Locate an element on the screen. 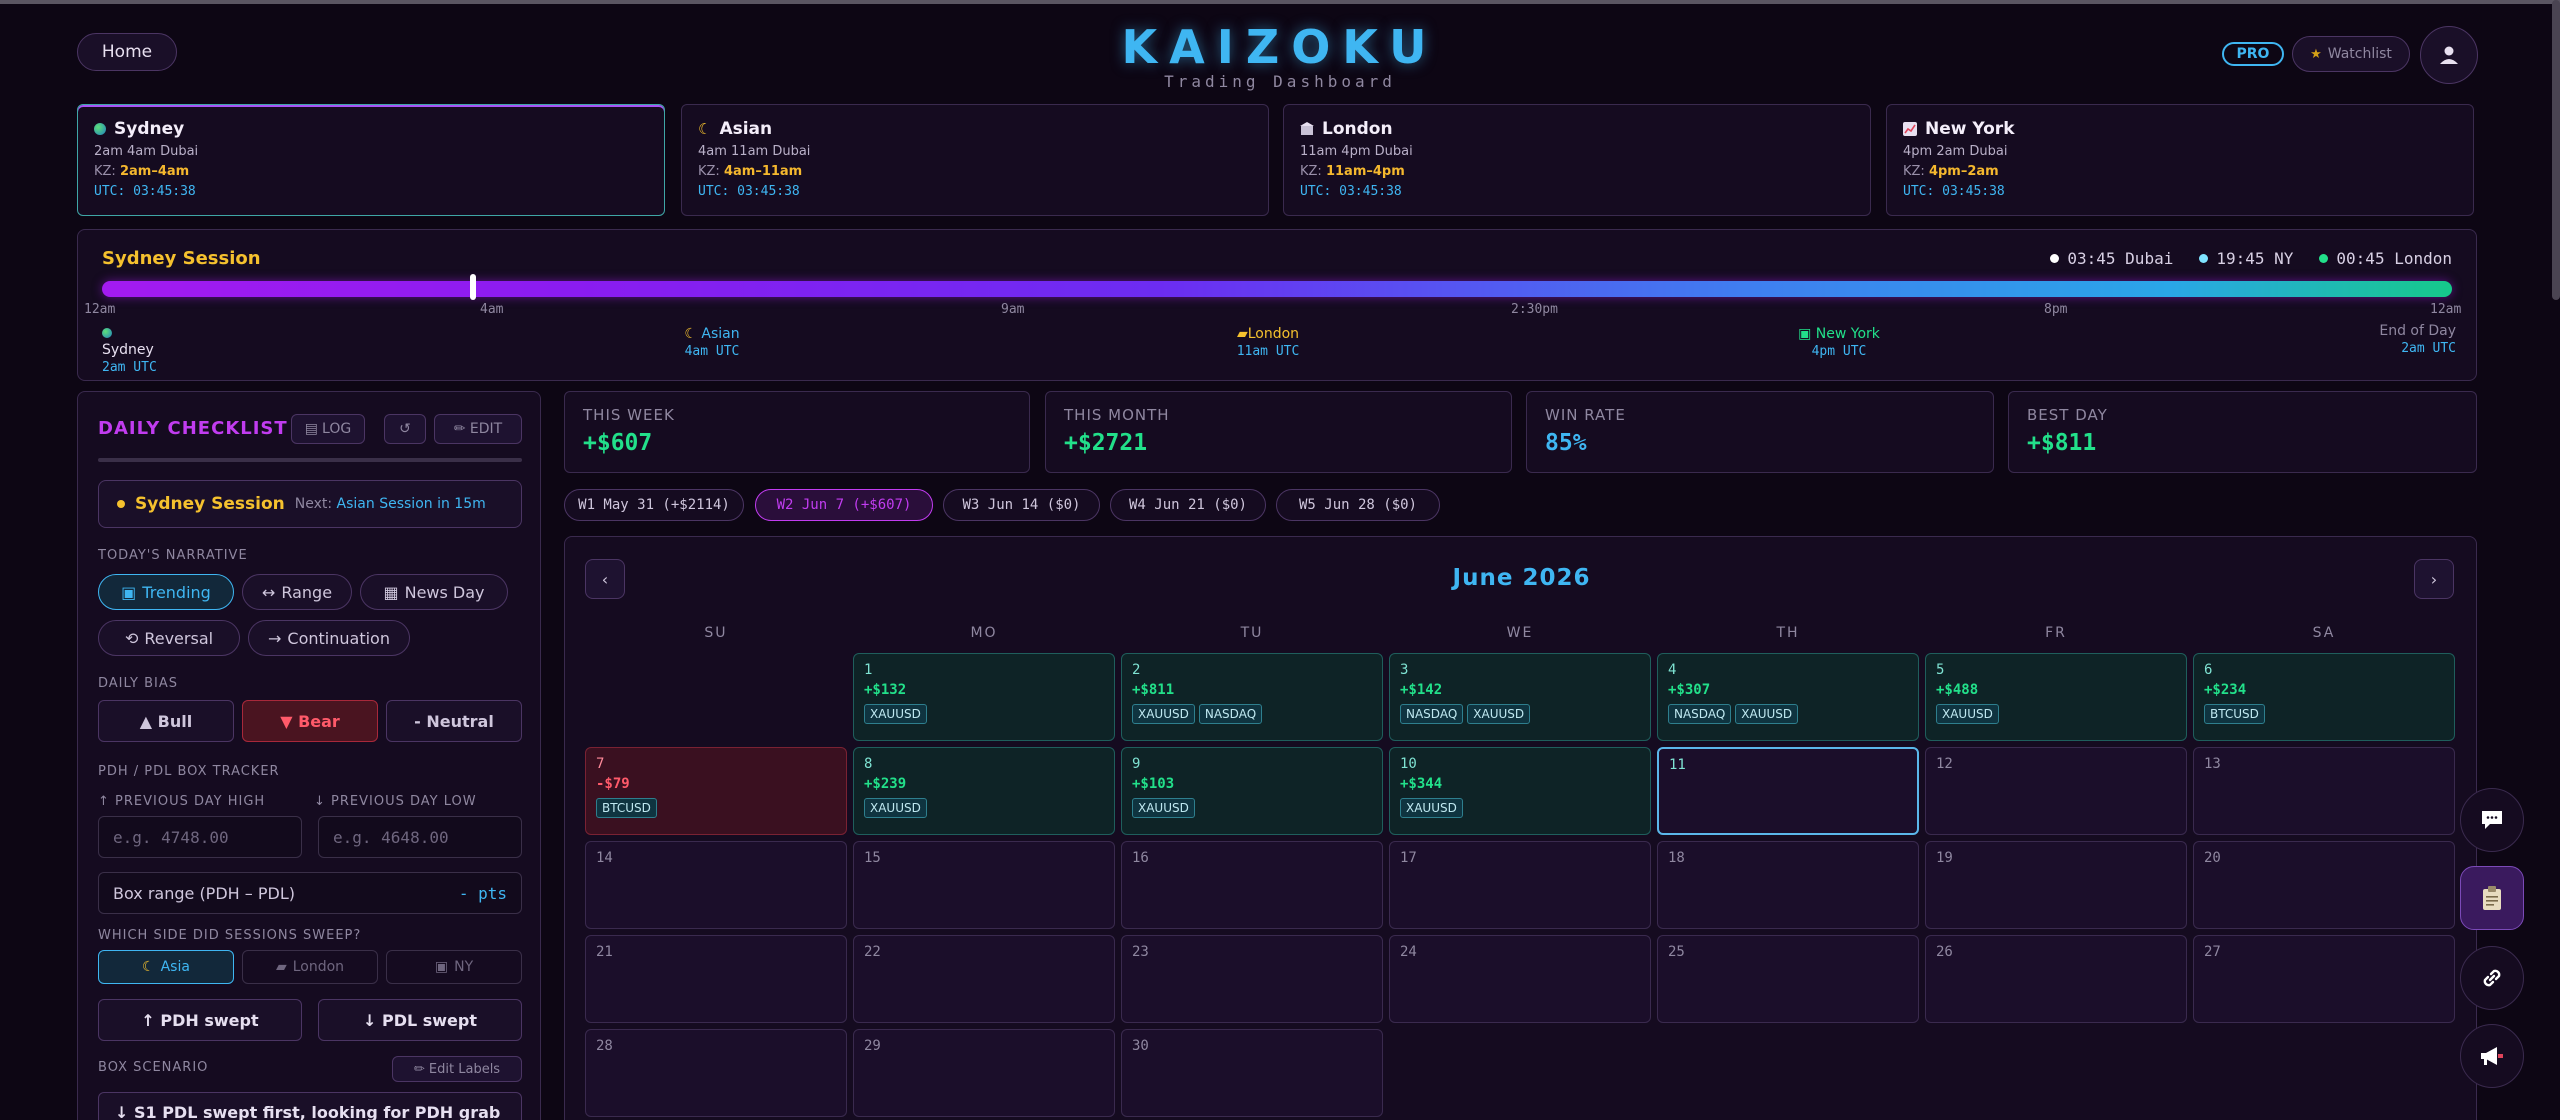  narrative-label: TODAY'S NARRATIVE is located at coordinates (173, 555).